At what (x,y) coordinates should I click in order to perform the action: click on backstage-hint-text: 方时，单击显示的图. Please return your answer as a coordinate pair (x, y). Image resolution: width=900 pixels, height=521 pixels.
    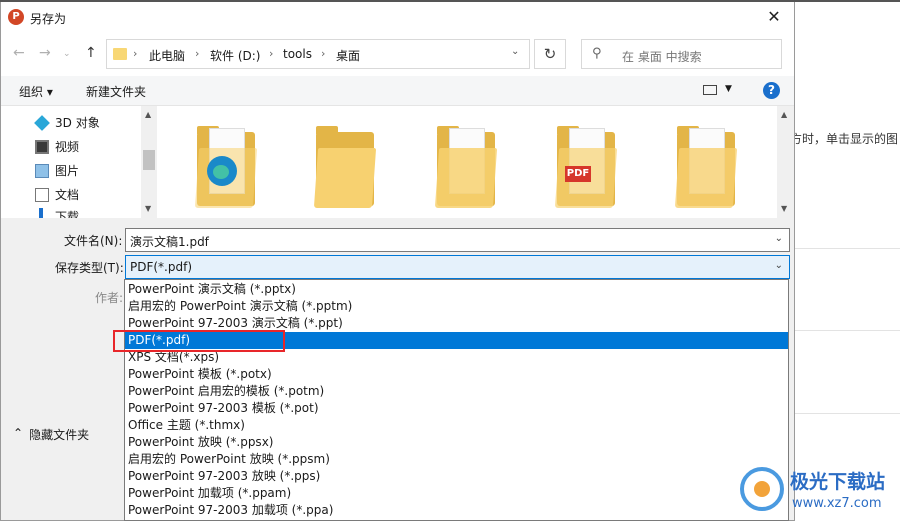
    Looking at the image, I should click on (844, 139).